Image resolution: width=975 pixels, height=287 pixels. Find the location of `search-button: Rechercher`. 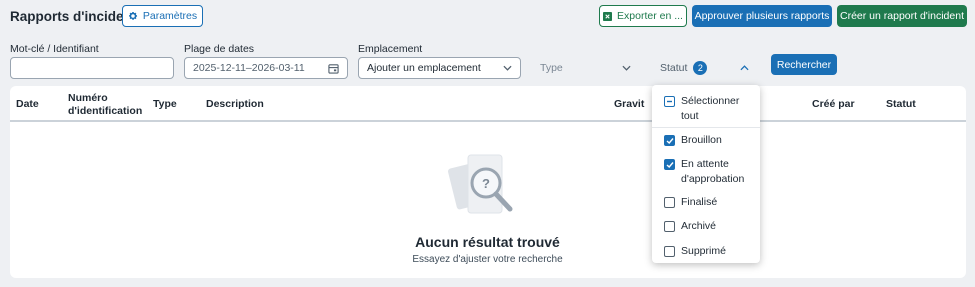

search-button: Rechercher is located at coordinates (804, 64).